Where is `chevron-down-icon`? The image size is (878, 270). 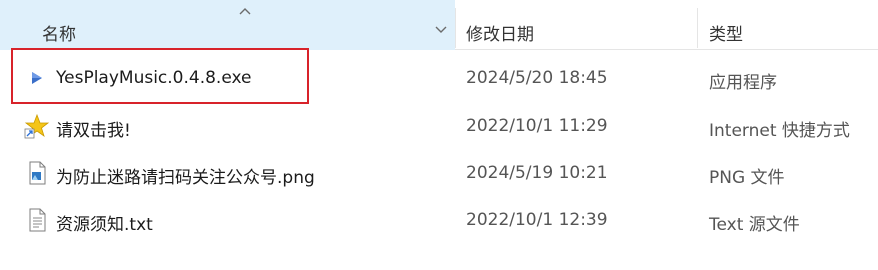
chevron-down-icon is located at coordinates (441, 30).